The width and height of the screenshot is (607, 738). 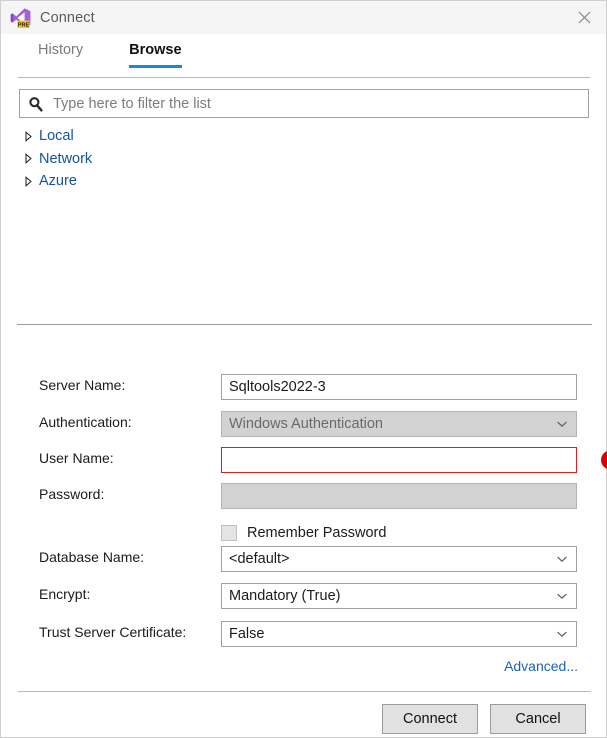 What do you see at coordinates (24, 25) in the screenshot?
I see `svg-text: PRE` at bounding box center [24, 25].